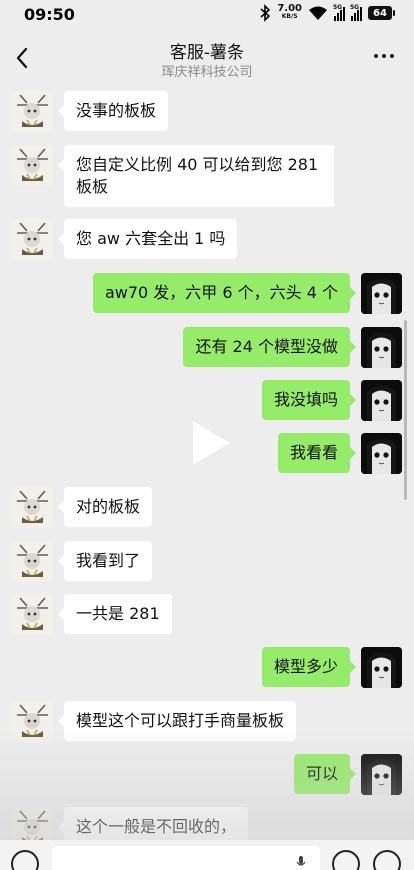 The image size is (414, 870). I want to click on scrollbar, so click(405, 410).